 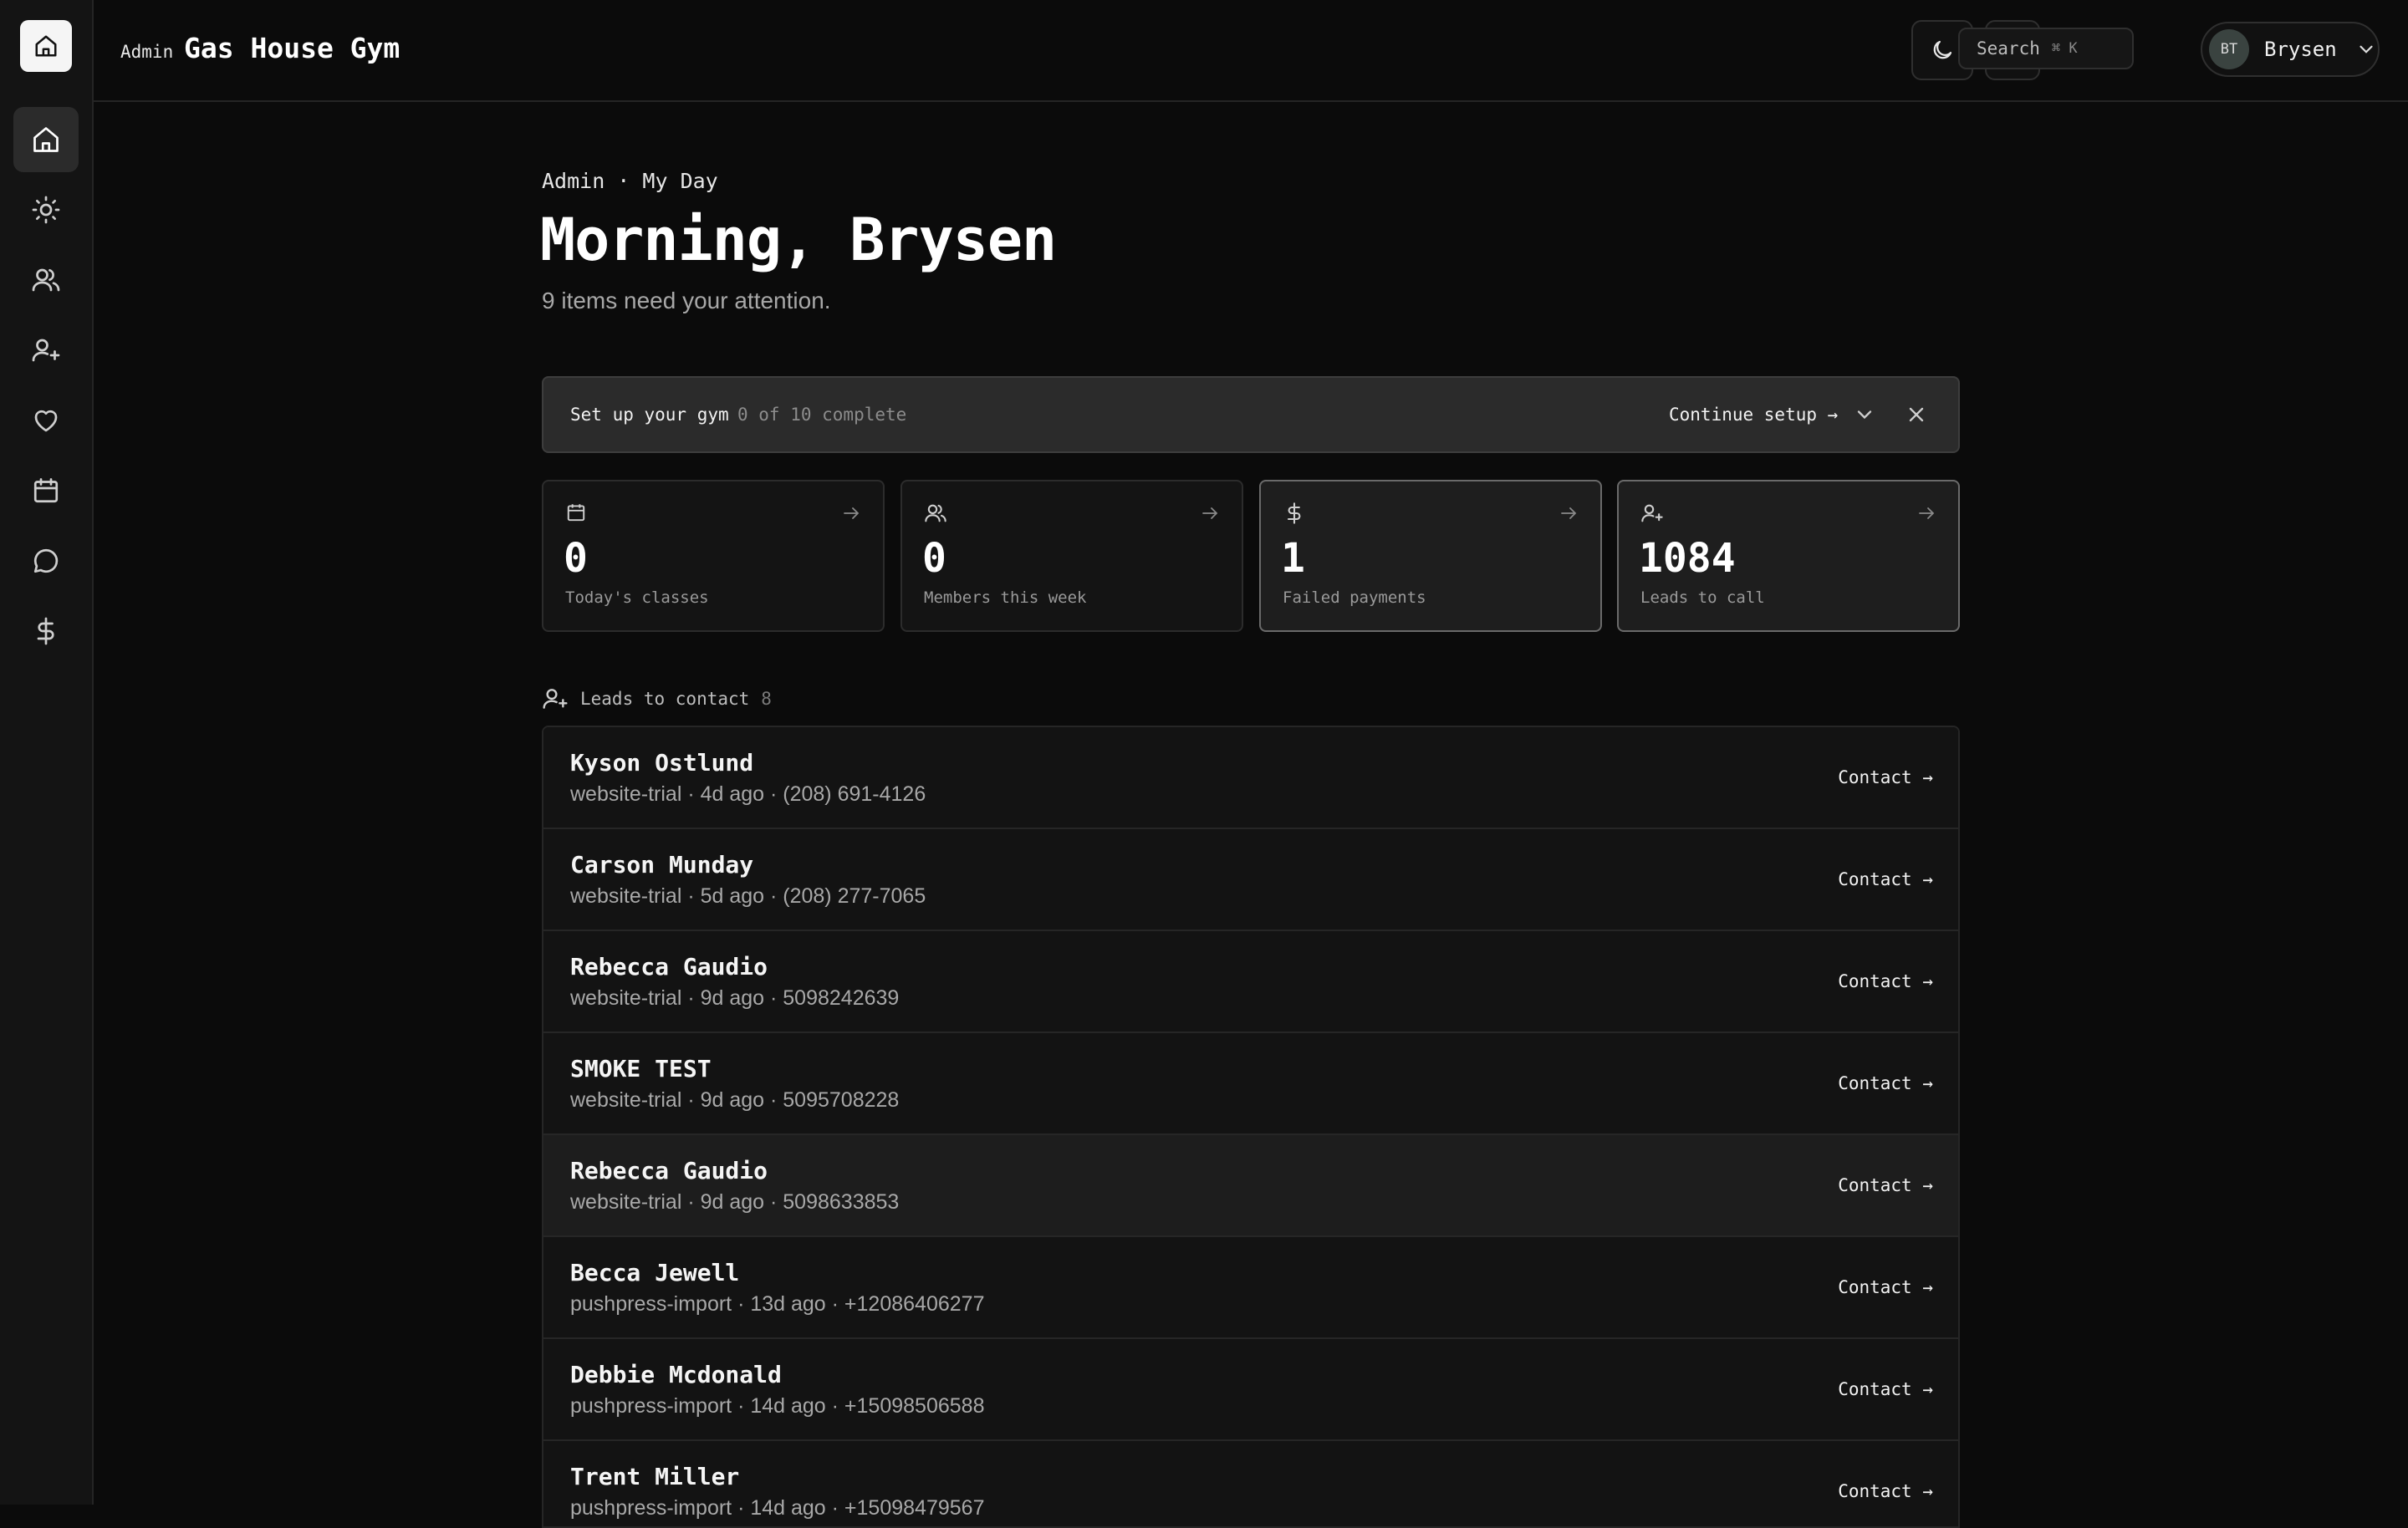 What do you see at coordinates (1354, 597) in the screenshot?
I see `stat-label: Failed payments` at bounding box center [1354, 597].